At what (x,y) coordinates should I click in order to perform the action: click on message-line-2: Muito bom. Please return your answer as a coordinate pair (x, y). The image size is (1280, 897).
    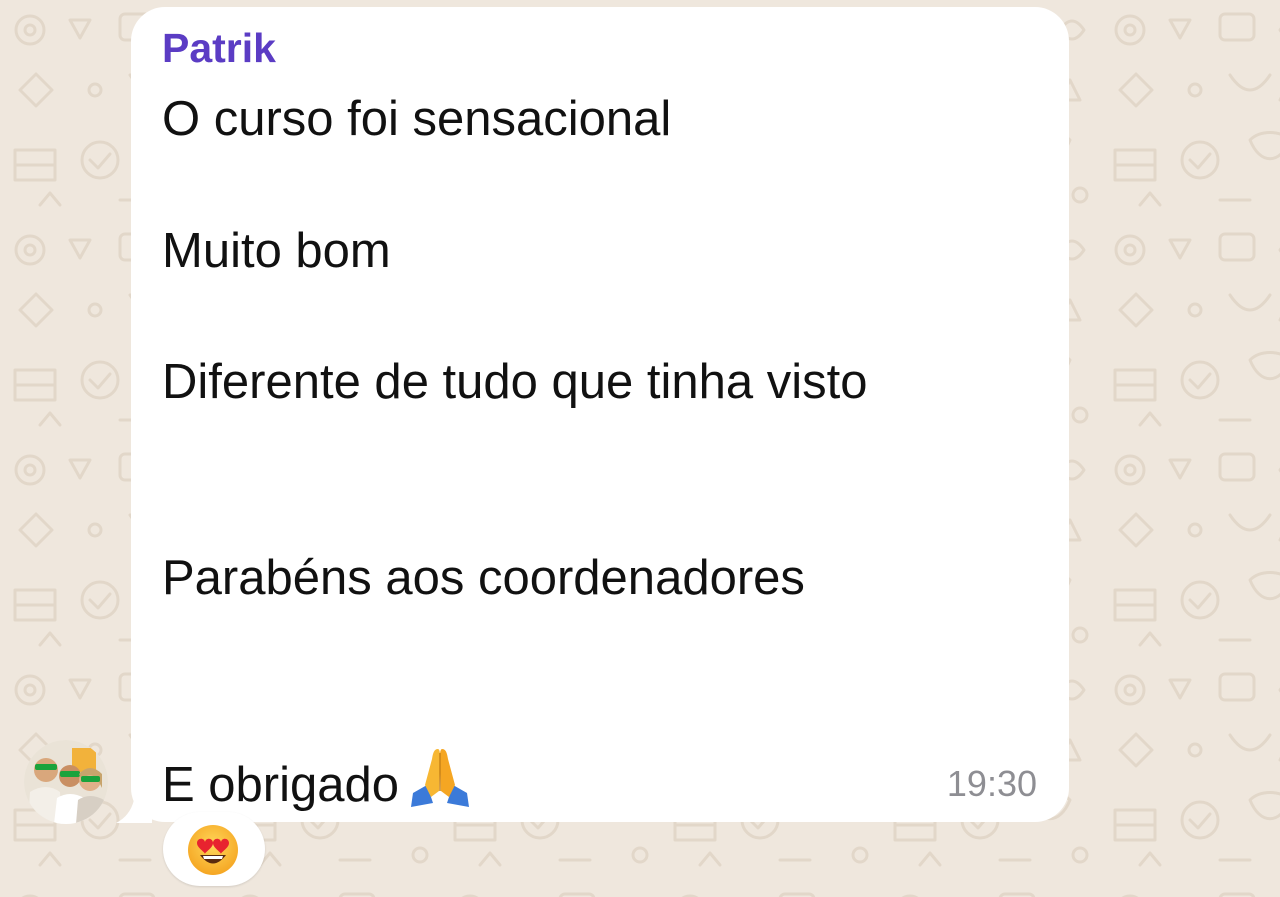
    Looking at the image, I should click on (276, 251).